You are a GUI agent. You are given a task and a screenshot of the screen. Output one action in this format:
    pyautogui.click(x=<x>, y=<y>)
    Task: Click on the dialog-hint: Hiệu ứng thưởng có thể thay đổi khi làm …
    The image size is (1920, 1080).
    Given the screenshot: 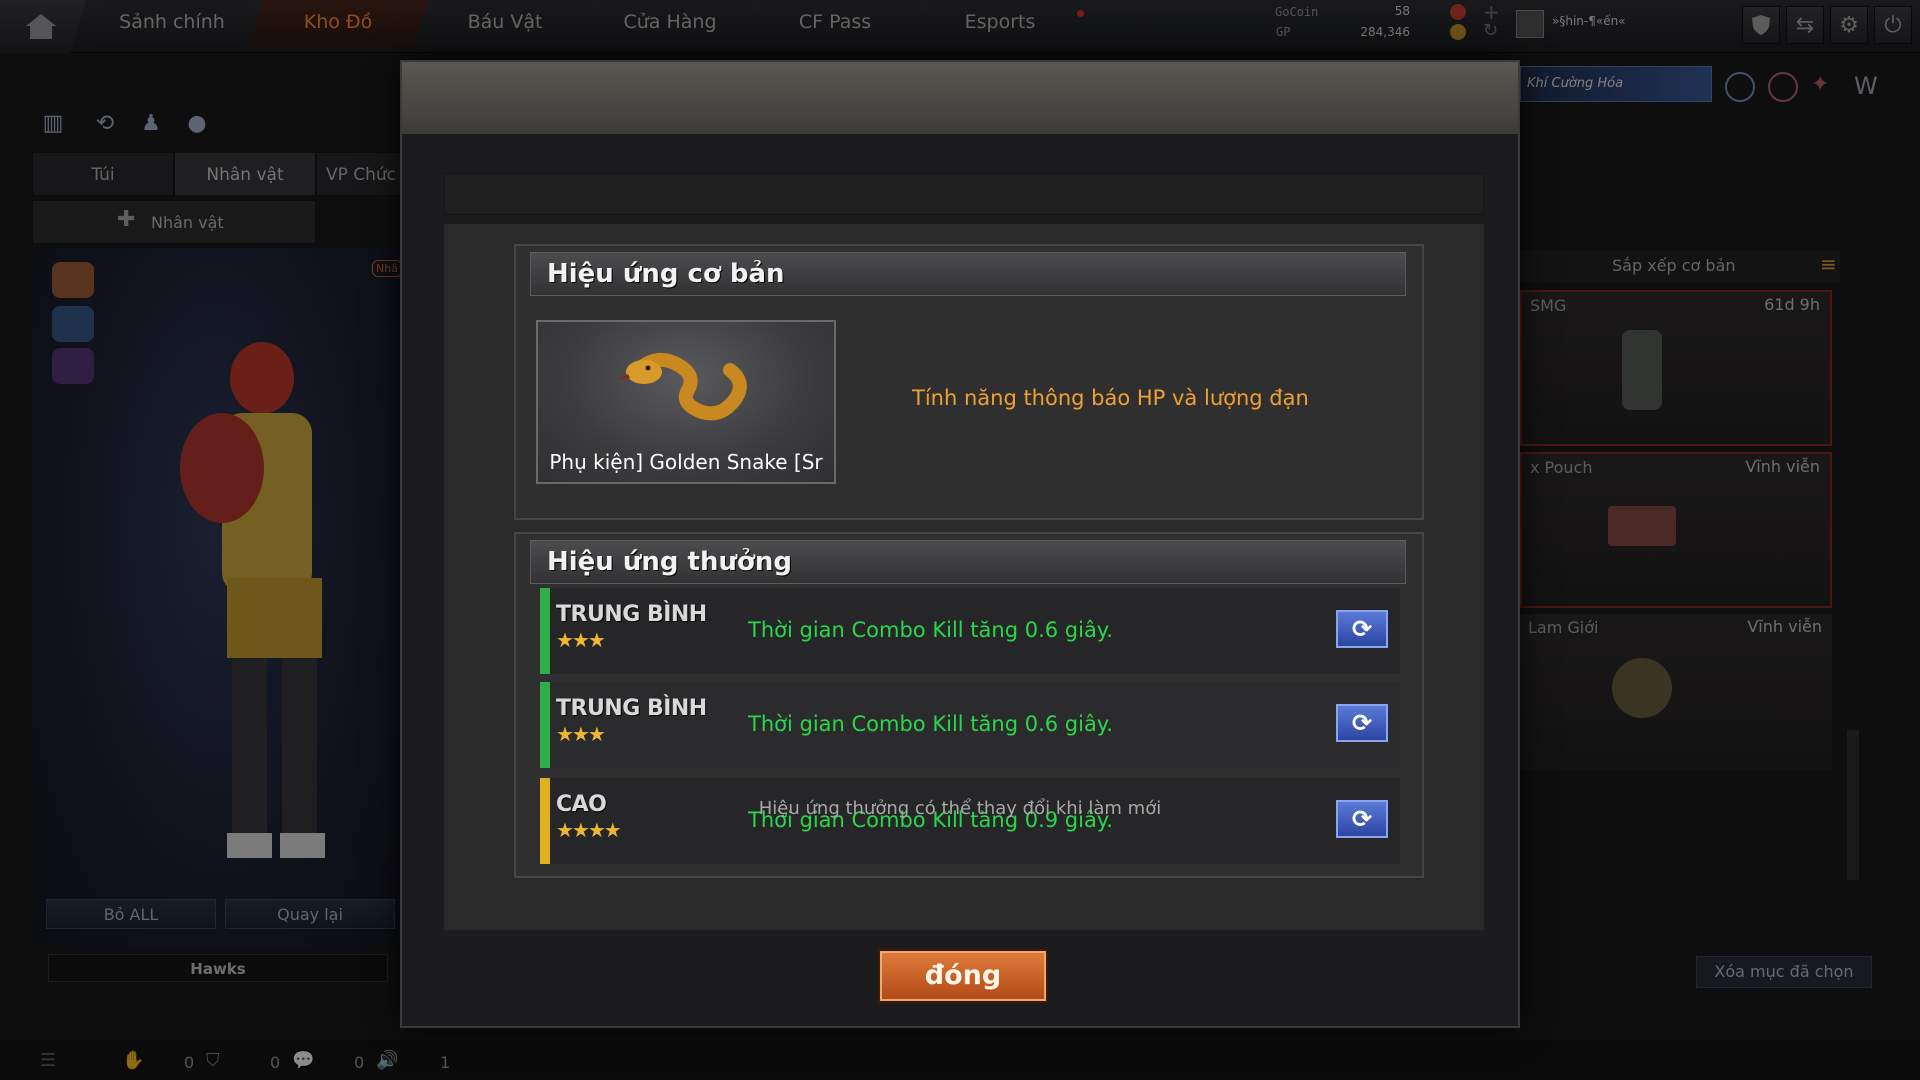 What is the action you would take?
    pyautogui.click(x=960, y=808)
    